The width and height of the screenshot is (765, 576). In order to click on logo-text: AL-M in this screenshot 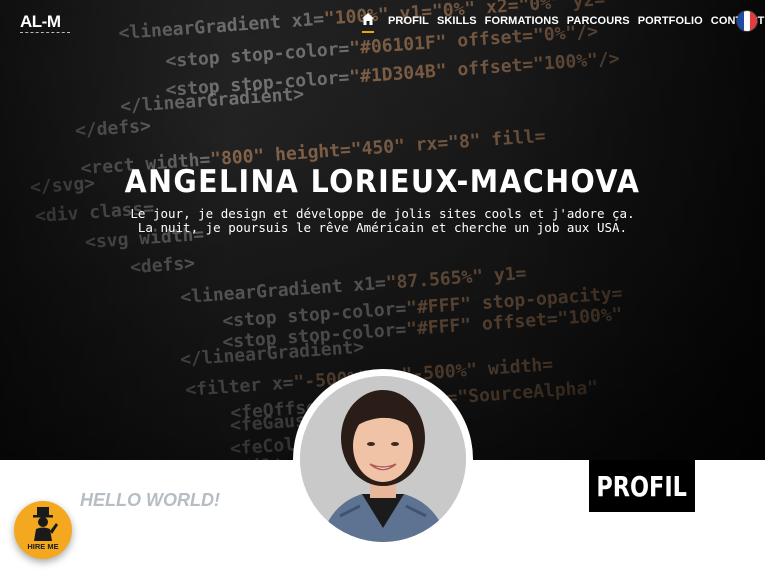, I will do `click(40, 21)`.